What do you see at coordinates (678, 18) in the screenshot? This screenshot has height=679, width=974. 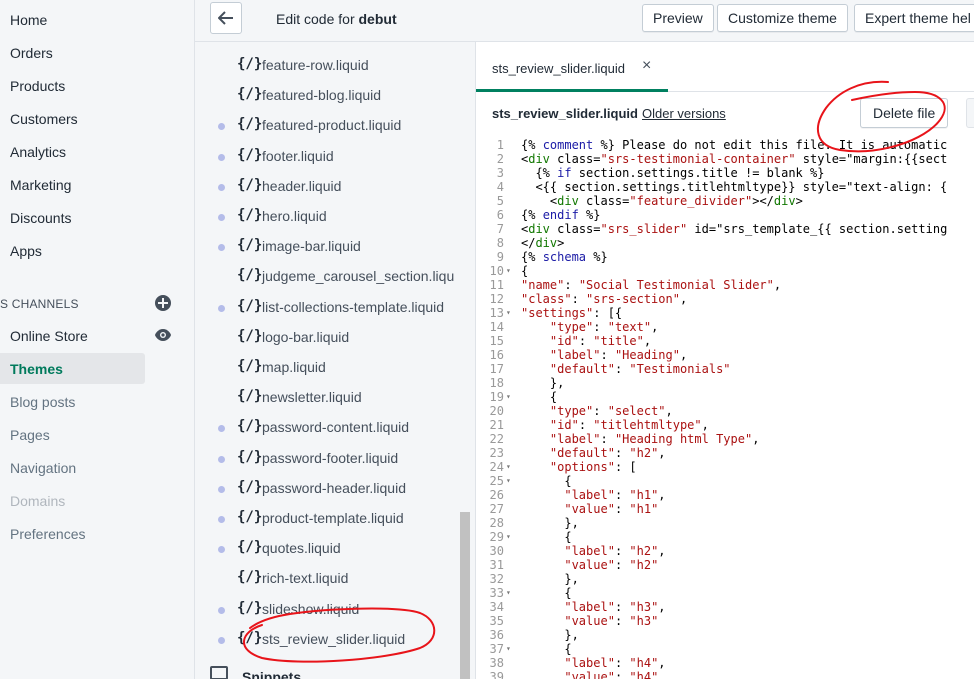 I see `preview-button: Preview` at bounding box center [678, 18].